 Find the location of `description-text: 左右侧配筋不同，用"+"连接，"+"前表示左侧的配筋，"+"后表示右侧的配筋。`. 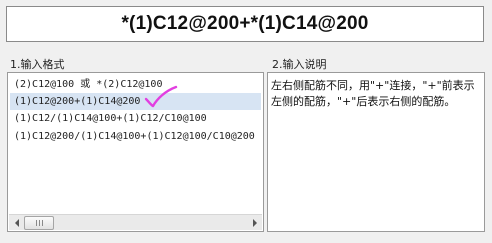

description-text: 左右侧配筋不同，用"+"连接，"+"前表示左侧的配筋，"+"后表示右侧的配筋。 is located at coordinates (373, 93).